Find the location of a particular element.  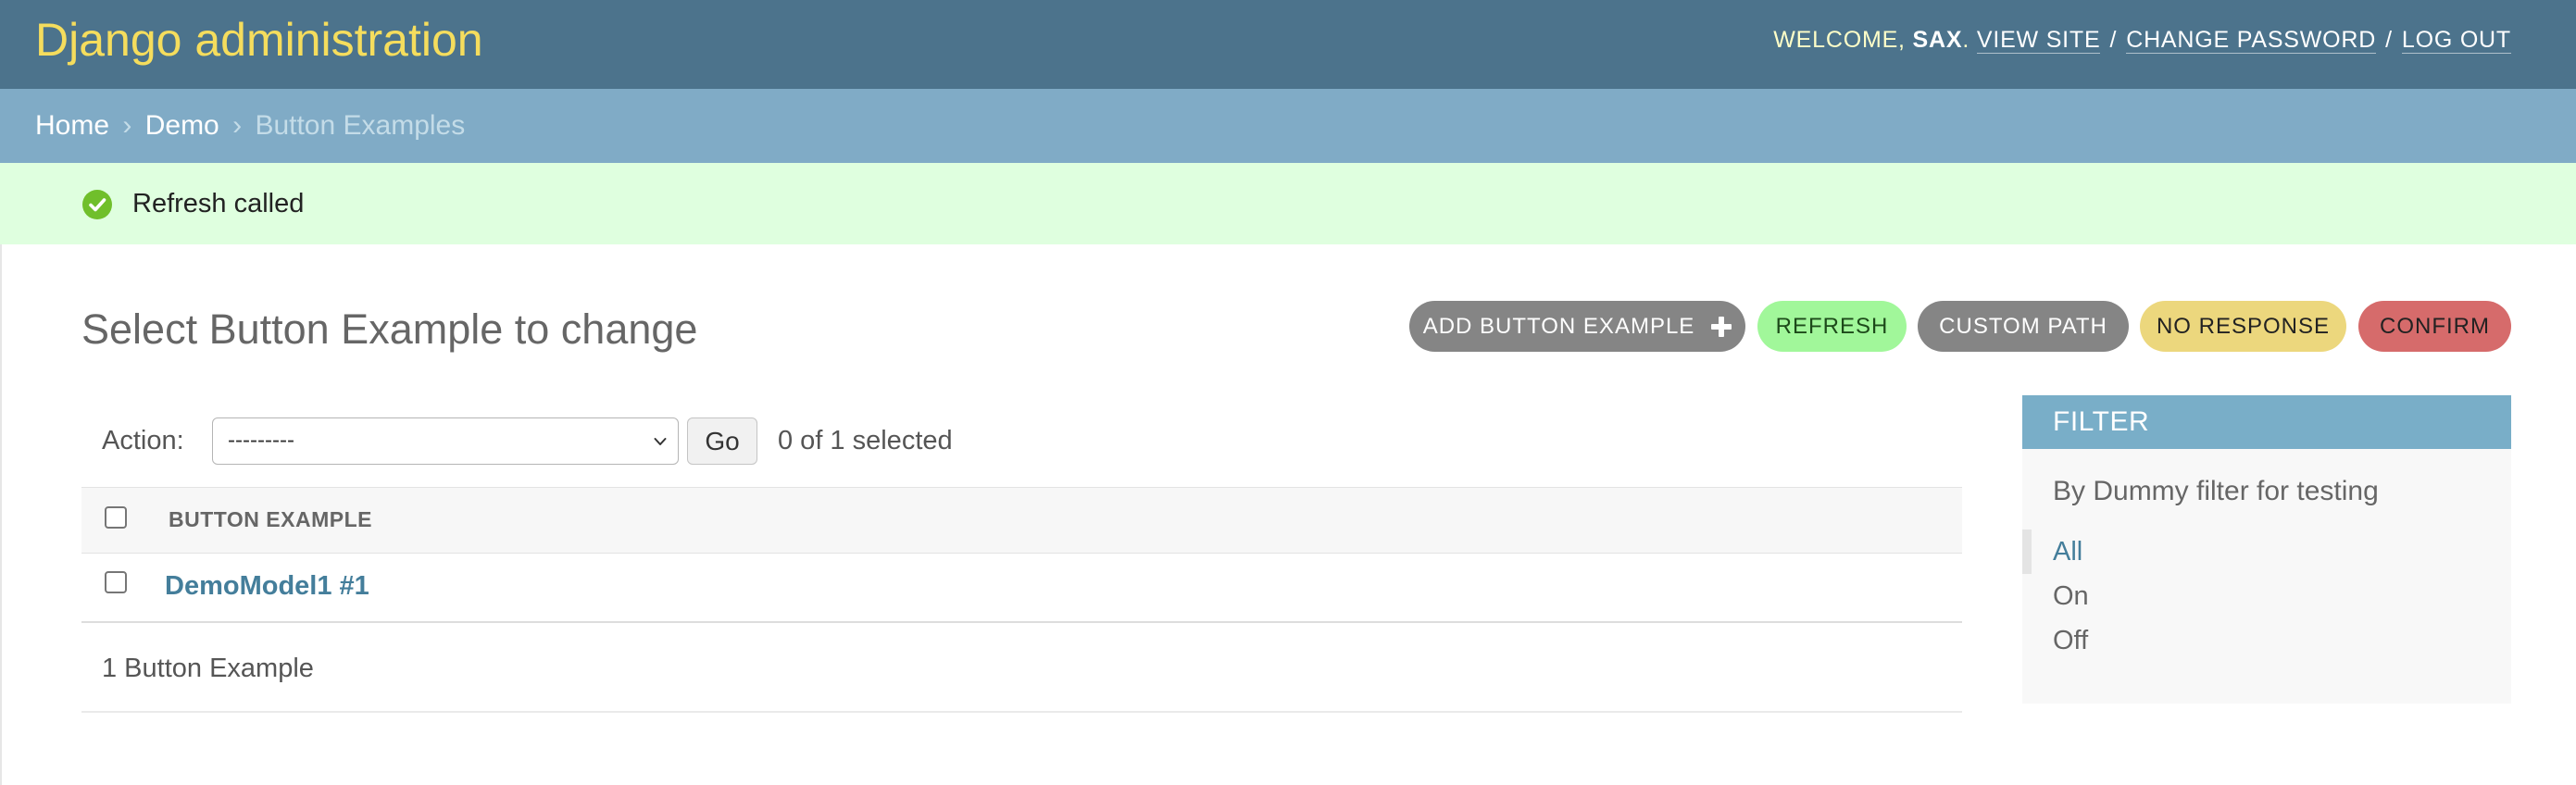

row-divider is located at coordinates (1022, 622).